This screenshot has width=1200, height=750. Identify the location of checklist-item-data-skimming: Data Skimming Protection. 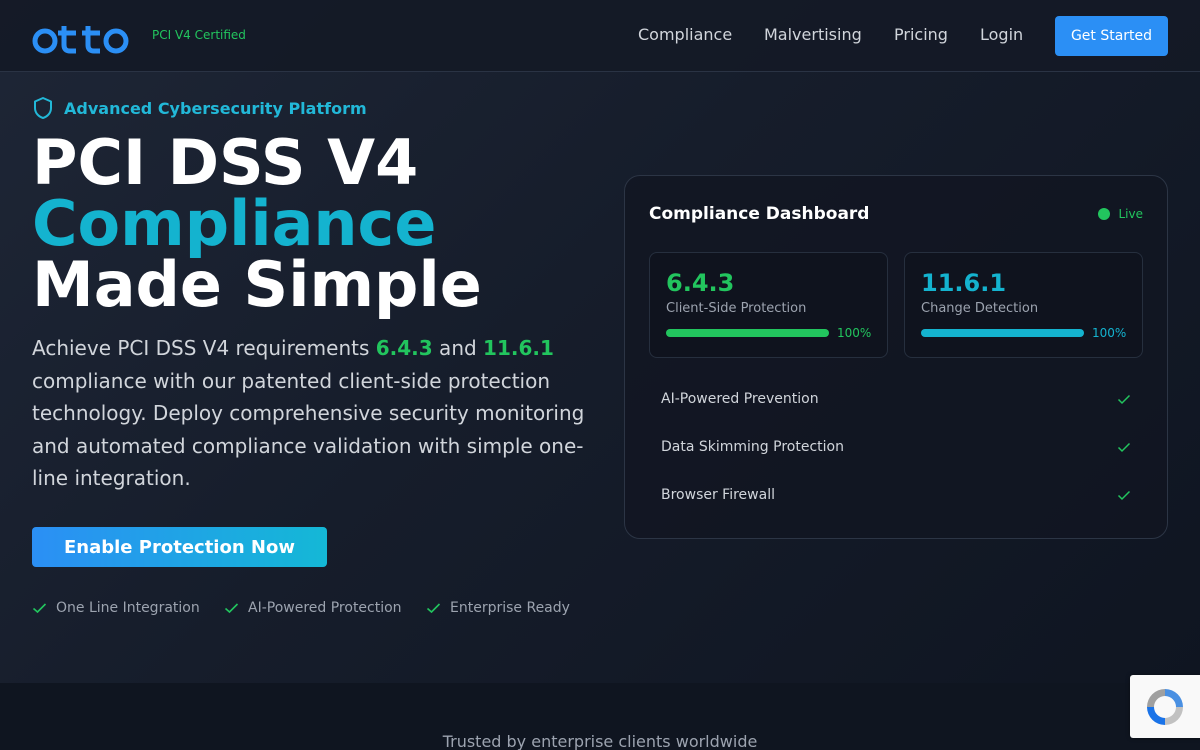
(896, 447).